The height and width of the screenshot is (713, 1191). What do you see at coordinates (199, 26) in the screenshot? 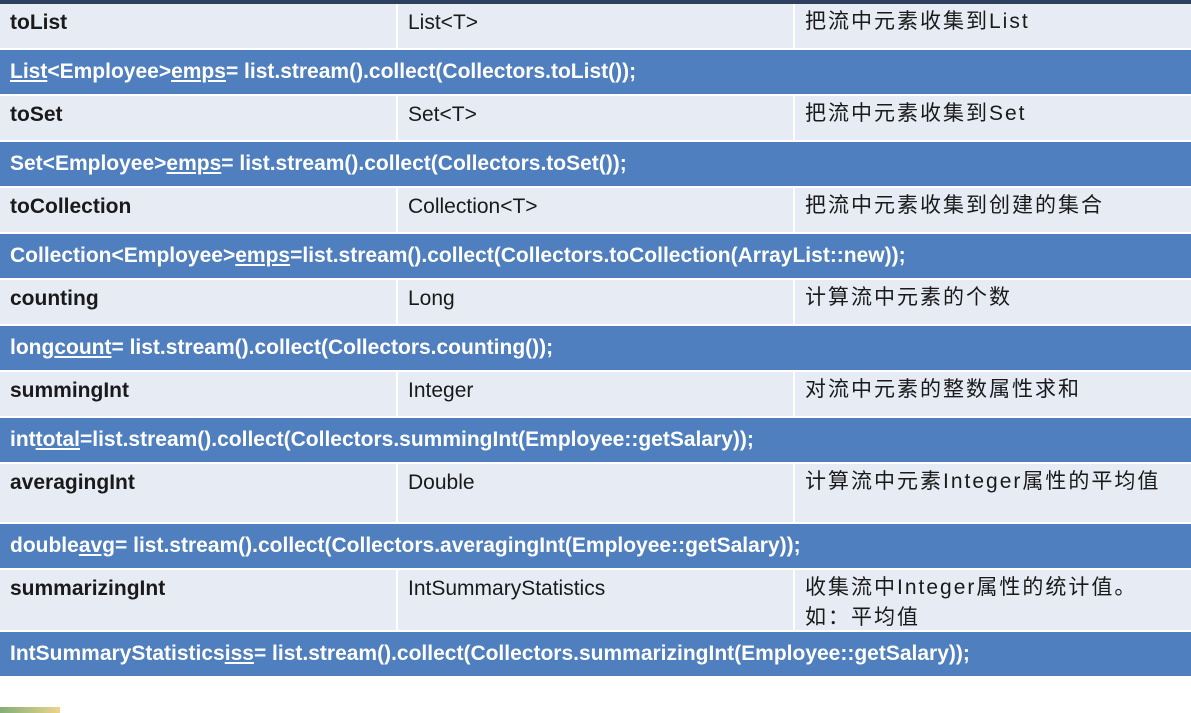
I see `method-name: toList` at bounding box center [199, 26].